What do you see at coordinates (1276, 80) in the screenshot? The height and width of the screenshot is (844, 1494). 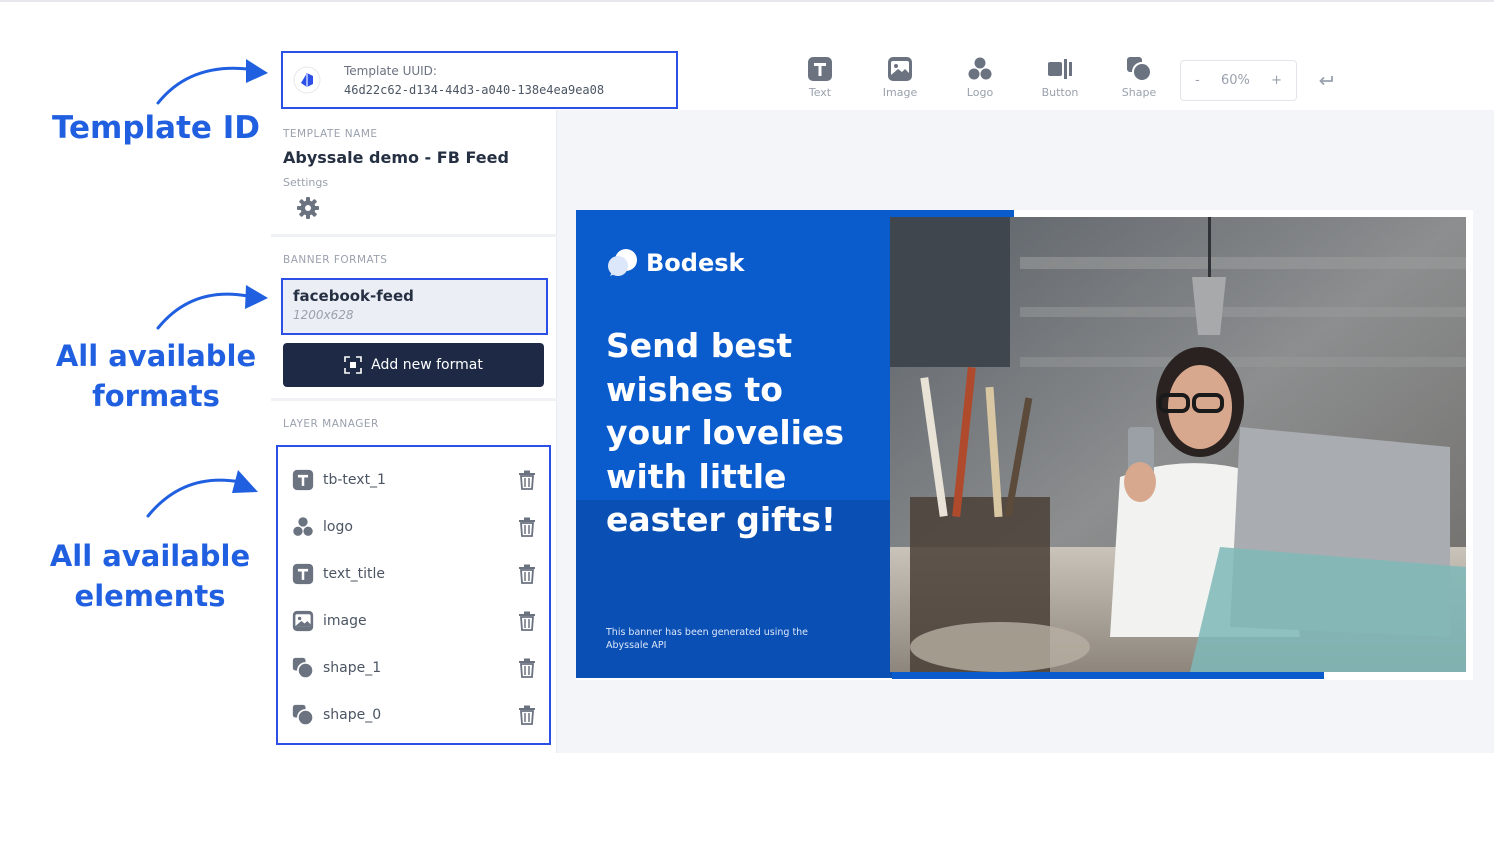 I see `zoom-in-button: +` at bounding box center [1276, 80].